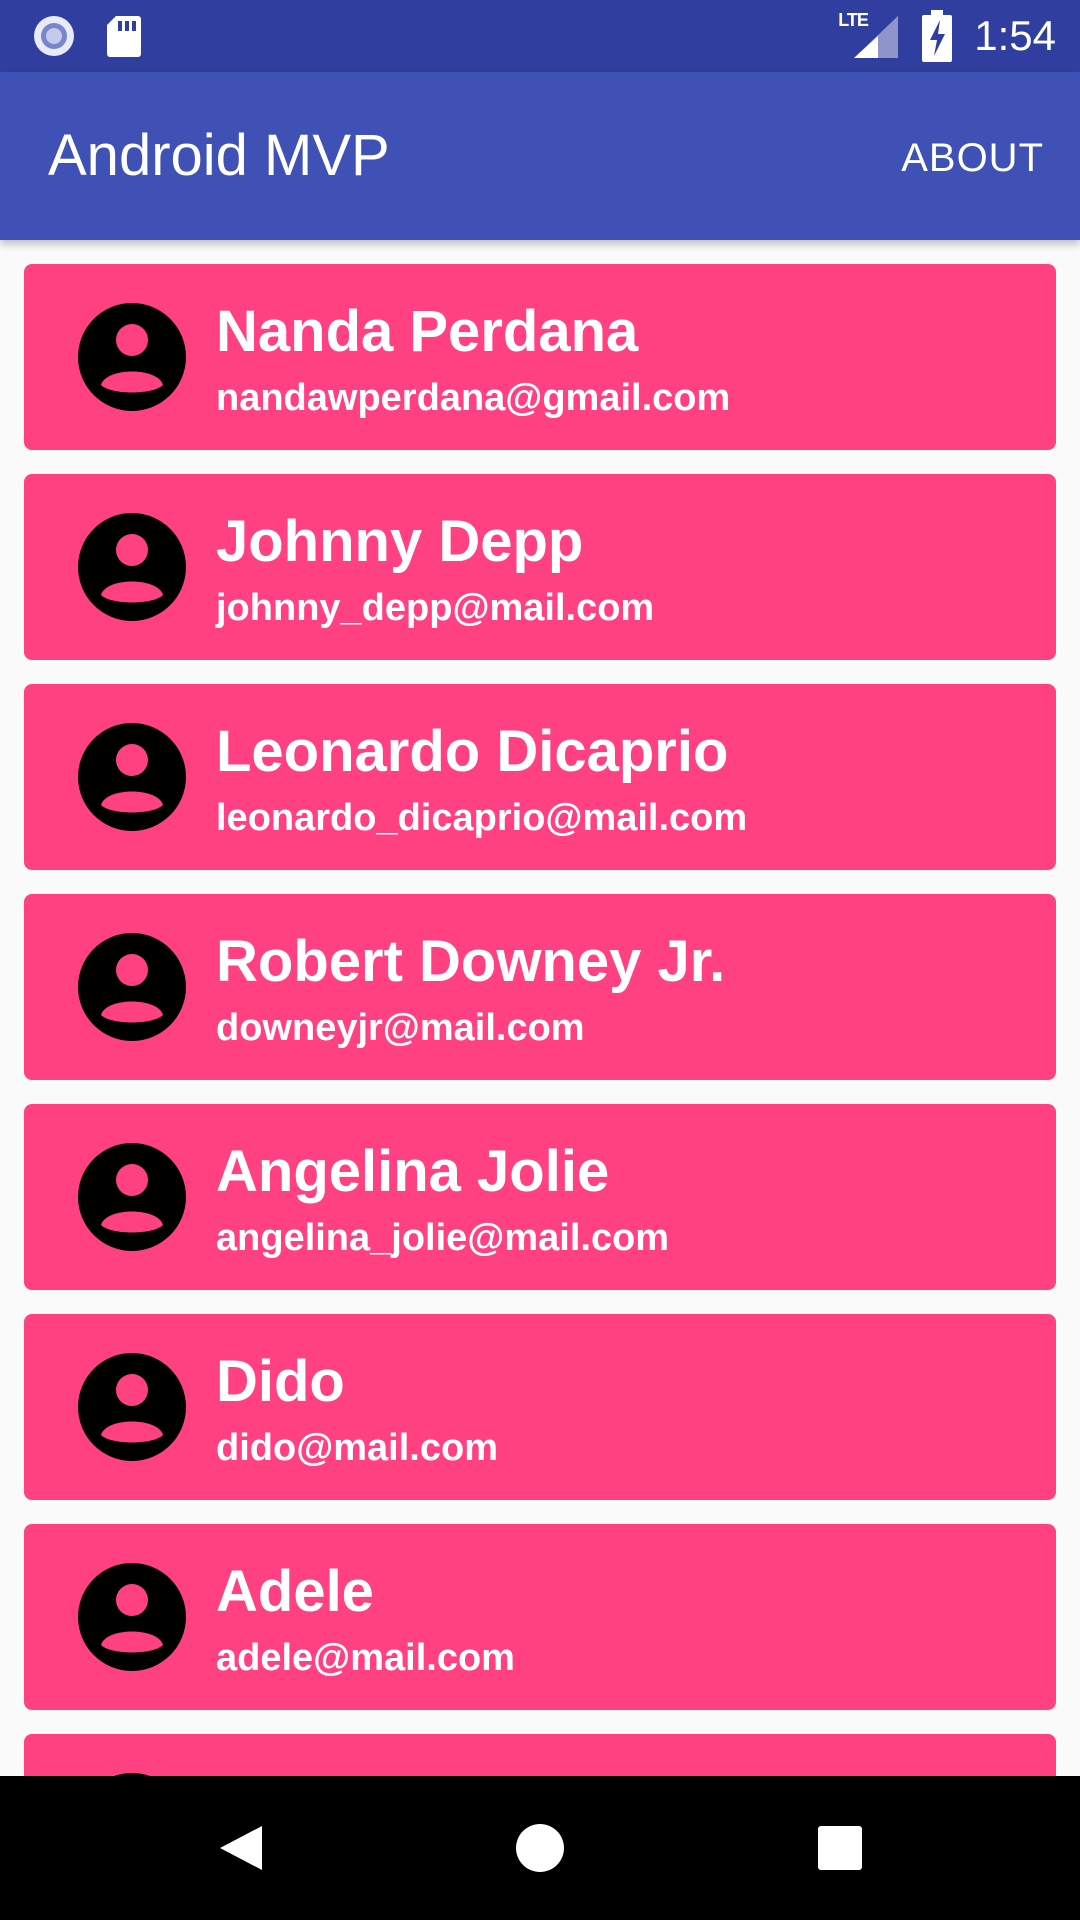  Describe the element at coordinates (937, 36) in the screenshot. I see `battery-charging-icon` at that location.